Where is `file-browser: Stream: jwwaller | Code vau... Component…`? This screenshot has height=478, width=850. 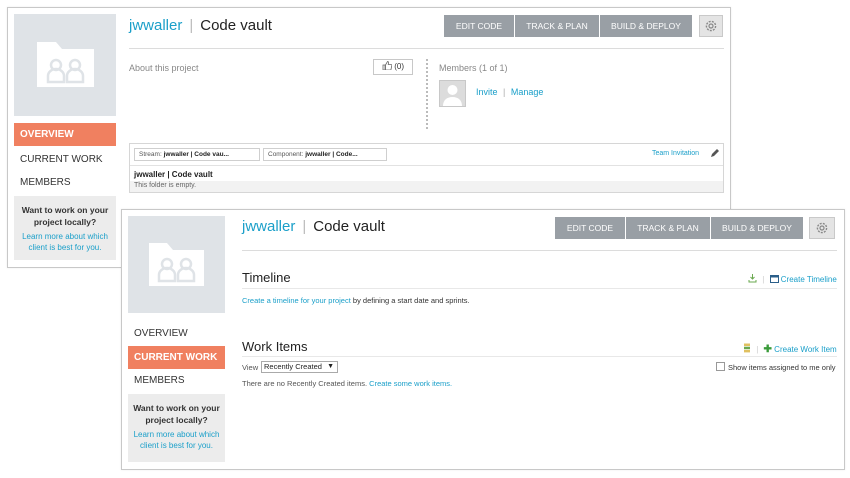
file-browser: Stream: jwwaller | Code vau... Component… is located at coordinates (426, 168).